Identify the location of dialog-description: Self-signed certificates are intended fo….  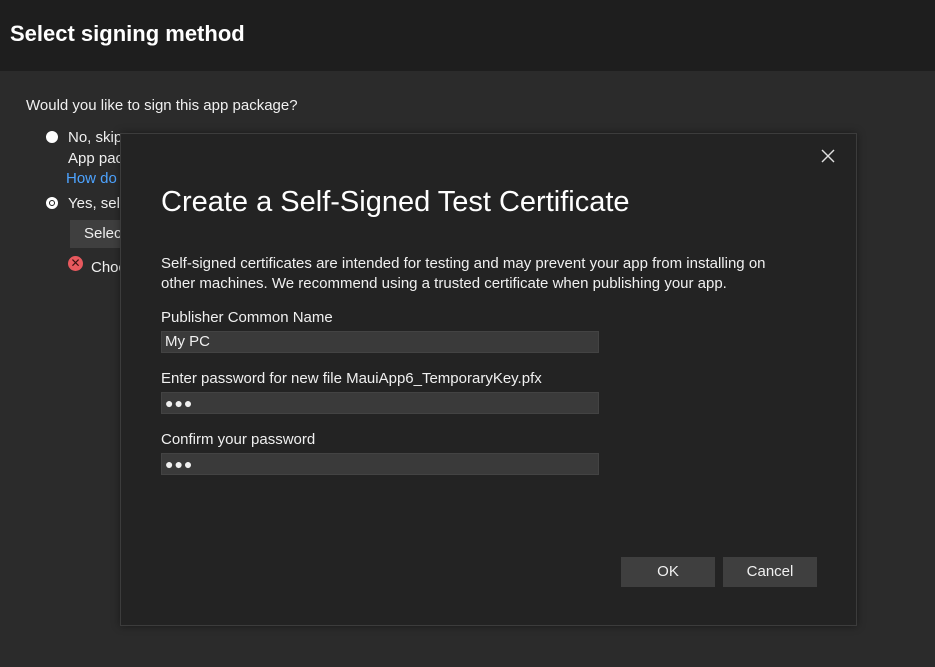
(463, 273).